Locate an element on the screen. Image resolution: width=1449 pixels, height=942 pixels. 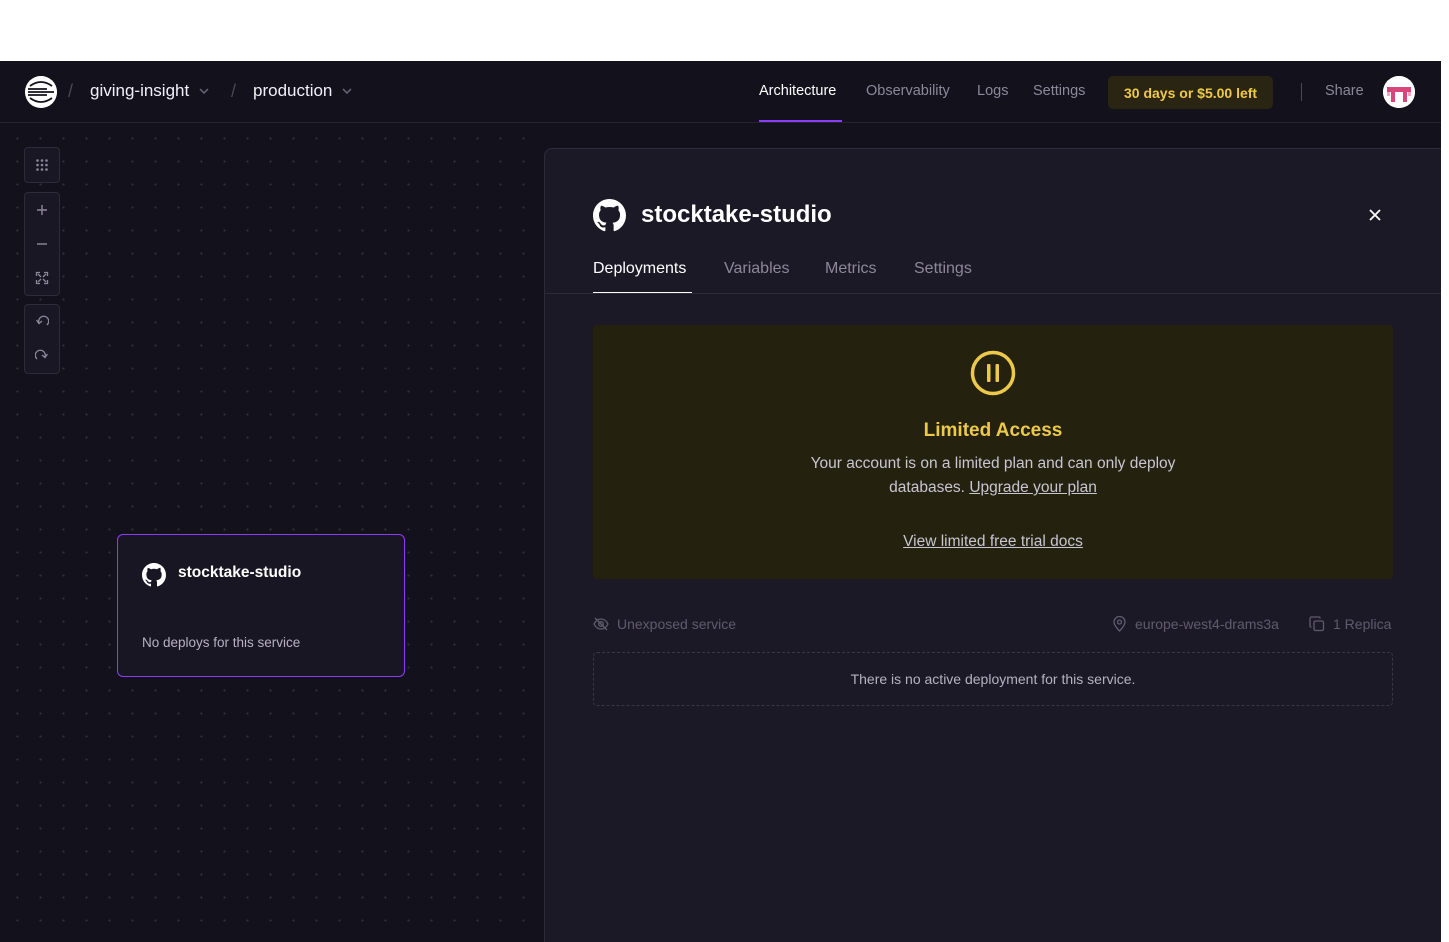
zoom-in-icon is located at coordinates (42, 210).